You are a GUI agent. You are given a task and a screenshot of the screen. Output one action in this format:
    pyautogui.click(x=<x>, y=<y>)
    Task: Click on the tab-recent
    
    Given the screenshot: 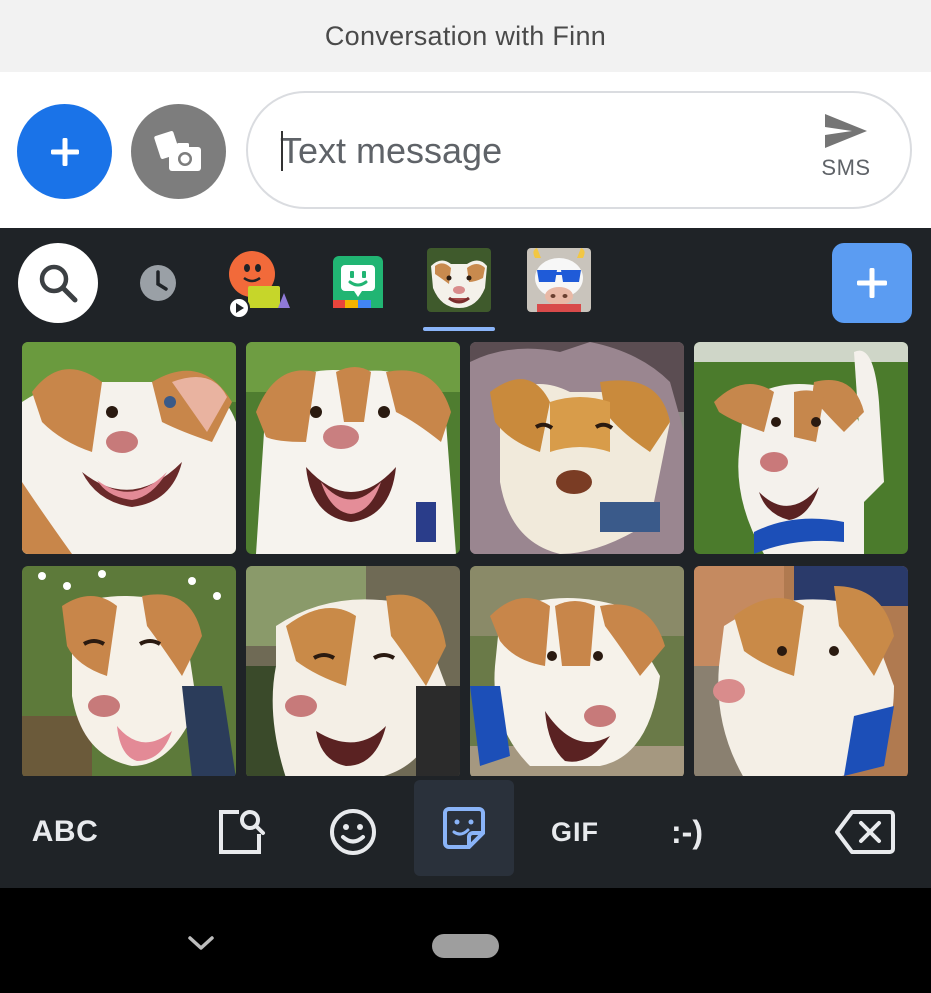 What is the action you would take?
    pyautogui.click(x=158, y=283)
    